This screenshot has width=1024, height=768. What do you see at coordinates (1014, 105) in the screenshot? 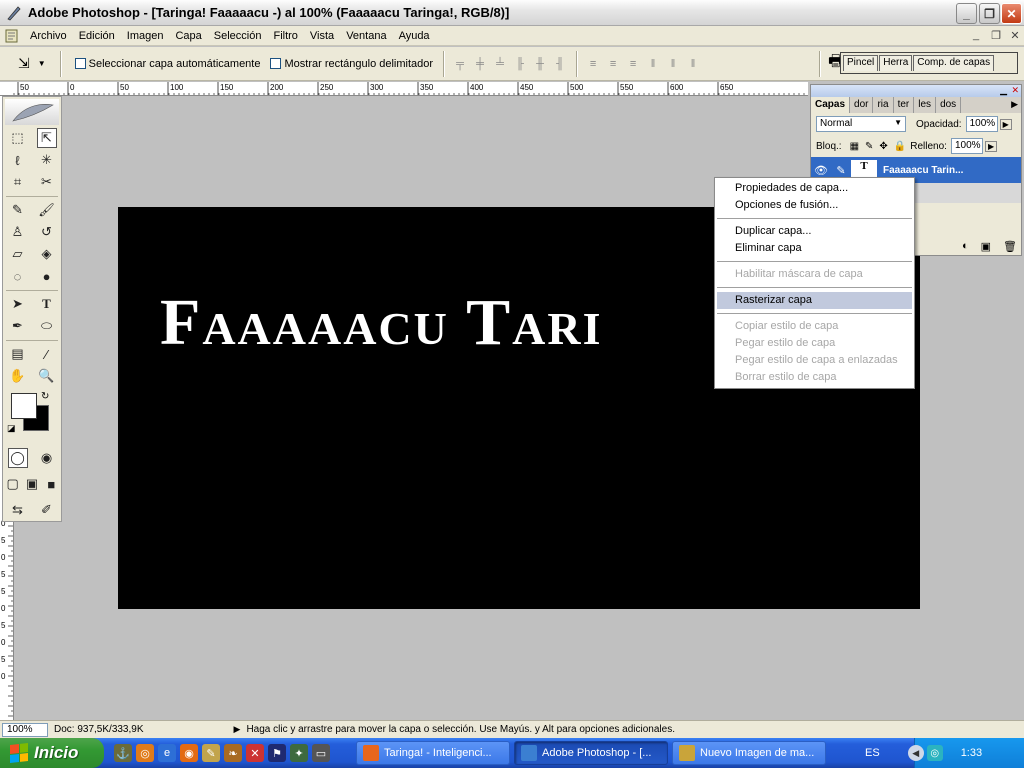
I see `panel-menu-arrow-icon: ▶` at bounding box center [1014, 105].